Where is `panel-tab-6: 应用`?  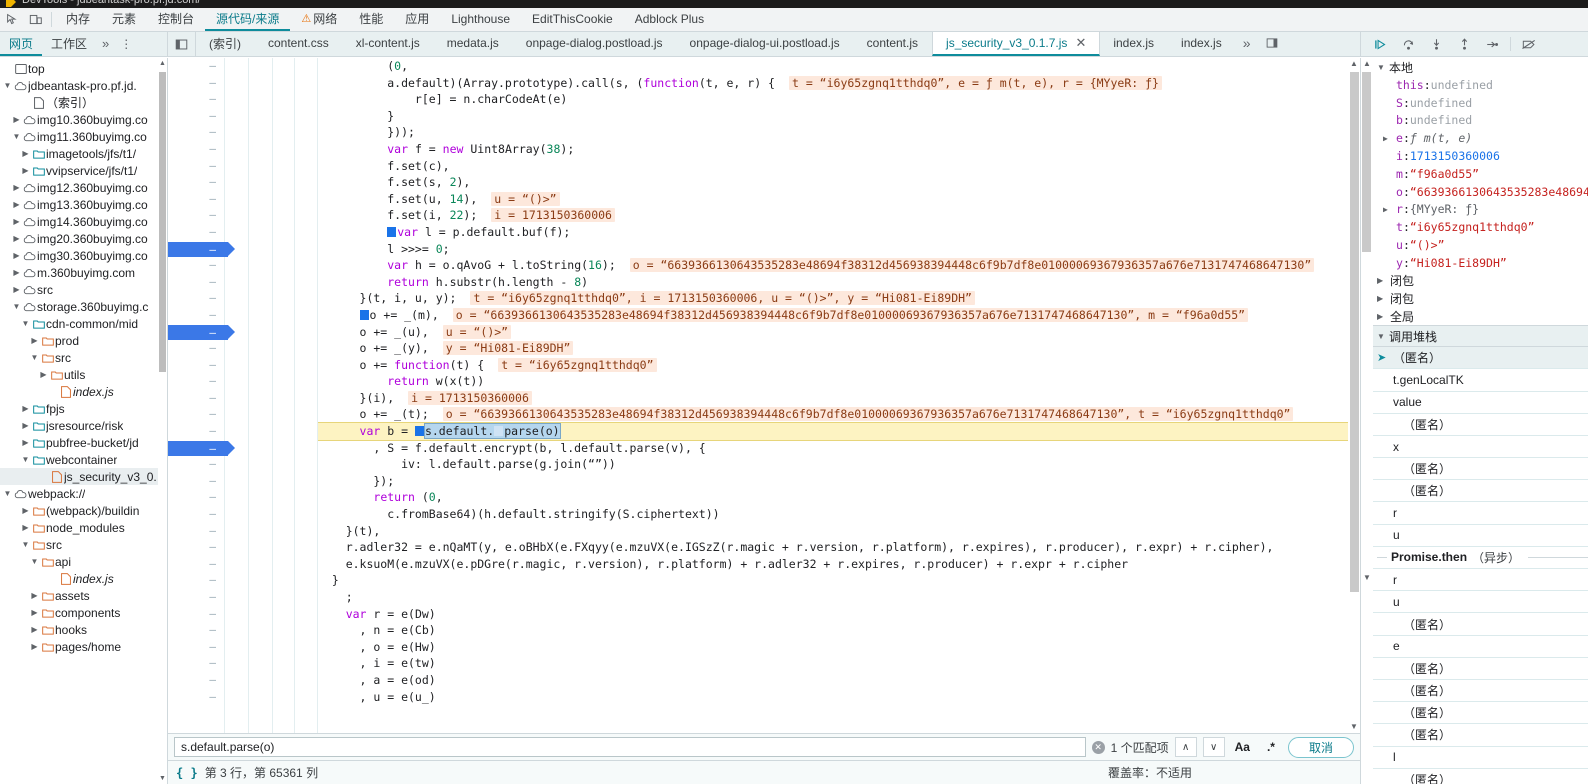 panel-tab-6: 应用 is located at coordinates (417, 19).